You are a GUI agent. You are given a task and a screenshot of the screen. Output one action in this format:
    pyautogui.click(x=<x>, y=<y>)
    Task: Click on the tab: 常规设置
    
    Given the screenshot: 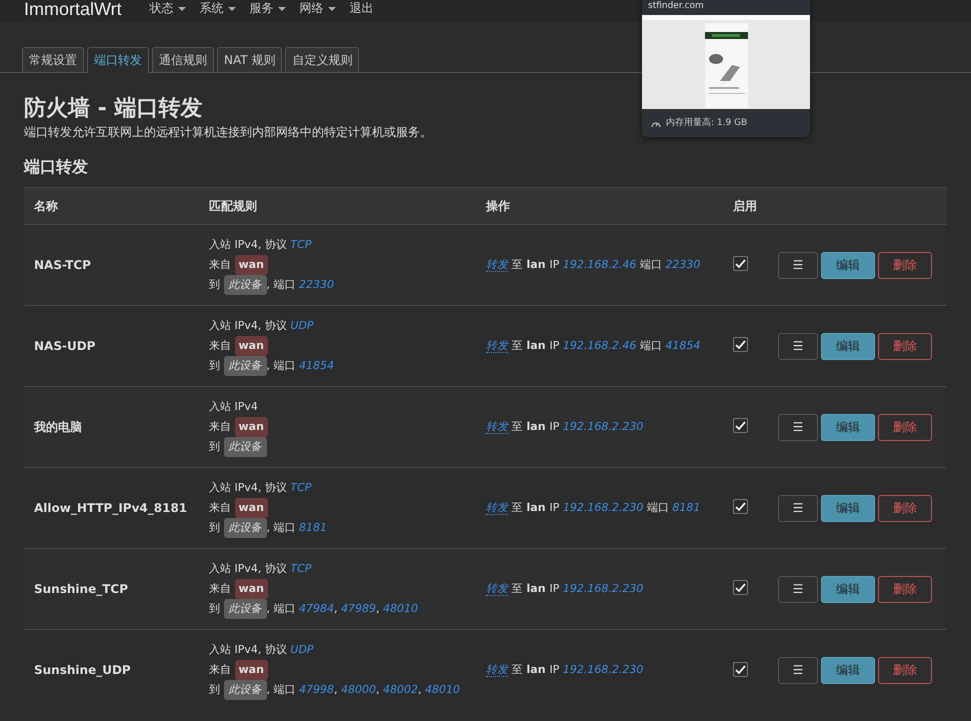 What is the action you would take?
    pyautogui.click(x=53, y=59)
    